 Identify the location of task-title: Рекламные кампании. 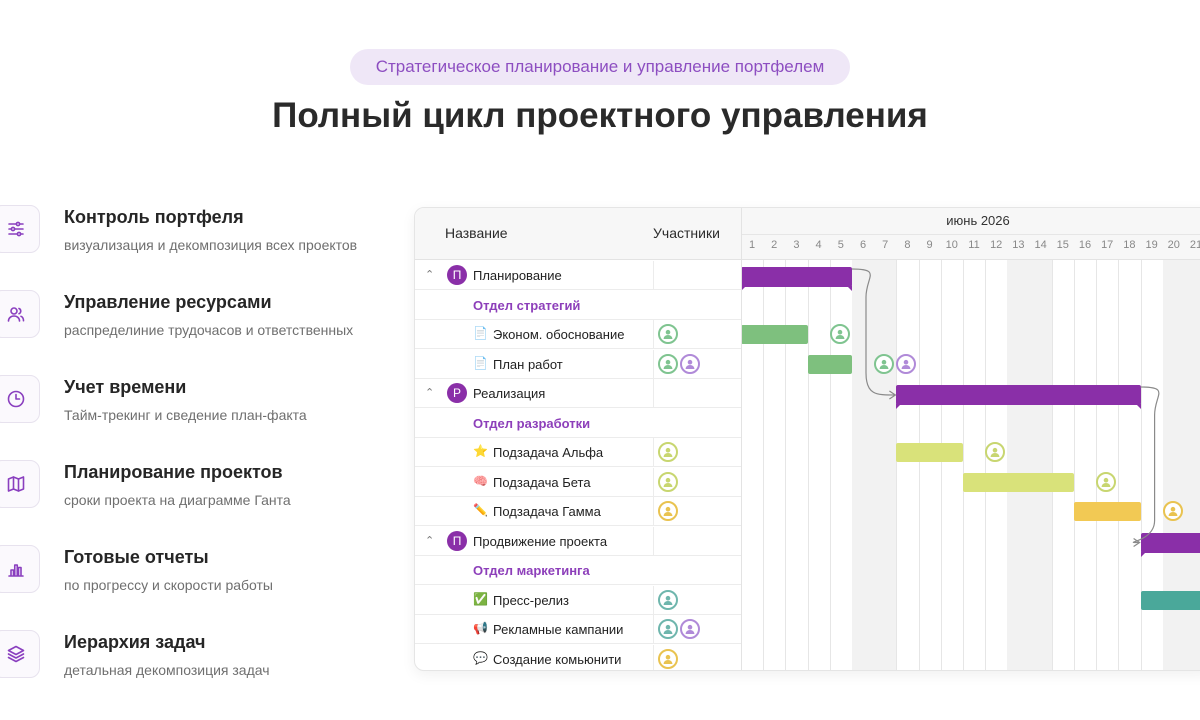
(558, 629).